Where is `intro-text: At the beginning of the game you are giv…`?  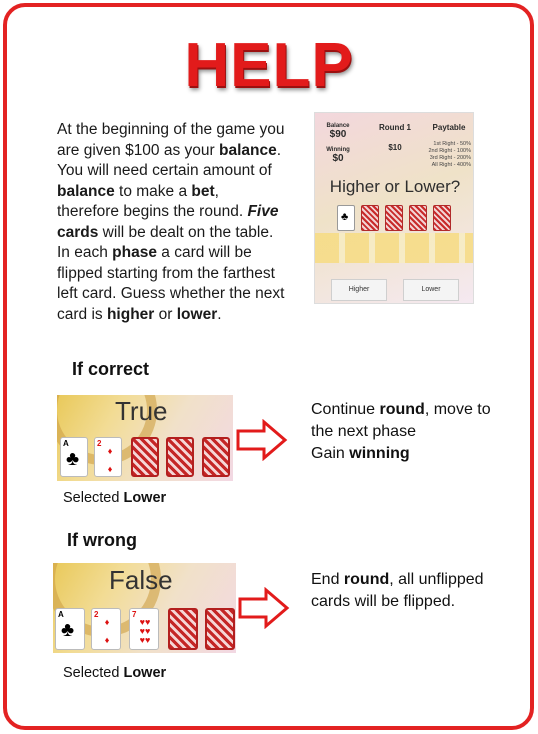
intro-text: At the beginning of the game you are giv… is located at coordinates (171, 222).